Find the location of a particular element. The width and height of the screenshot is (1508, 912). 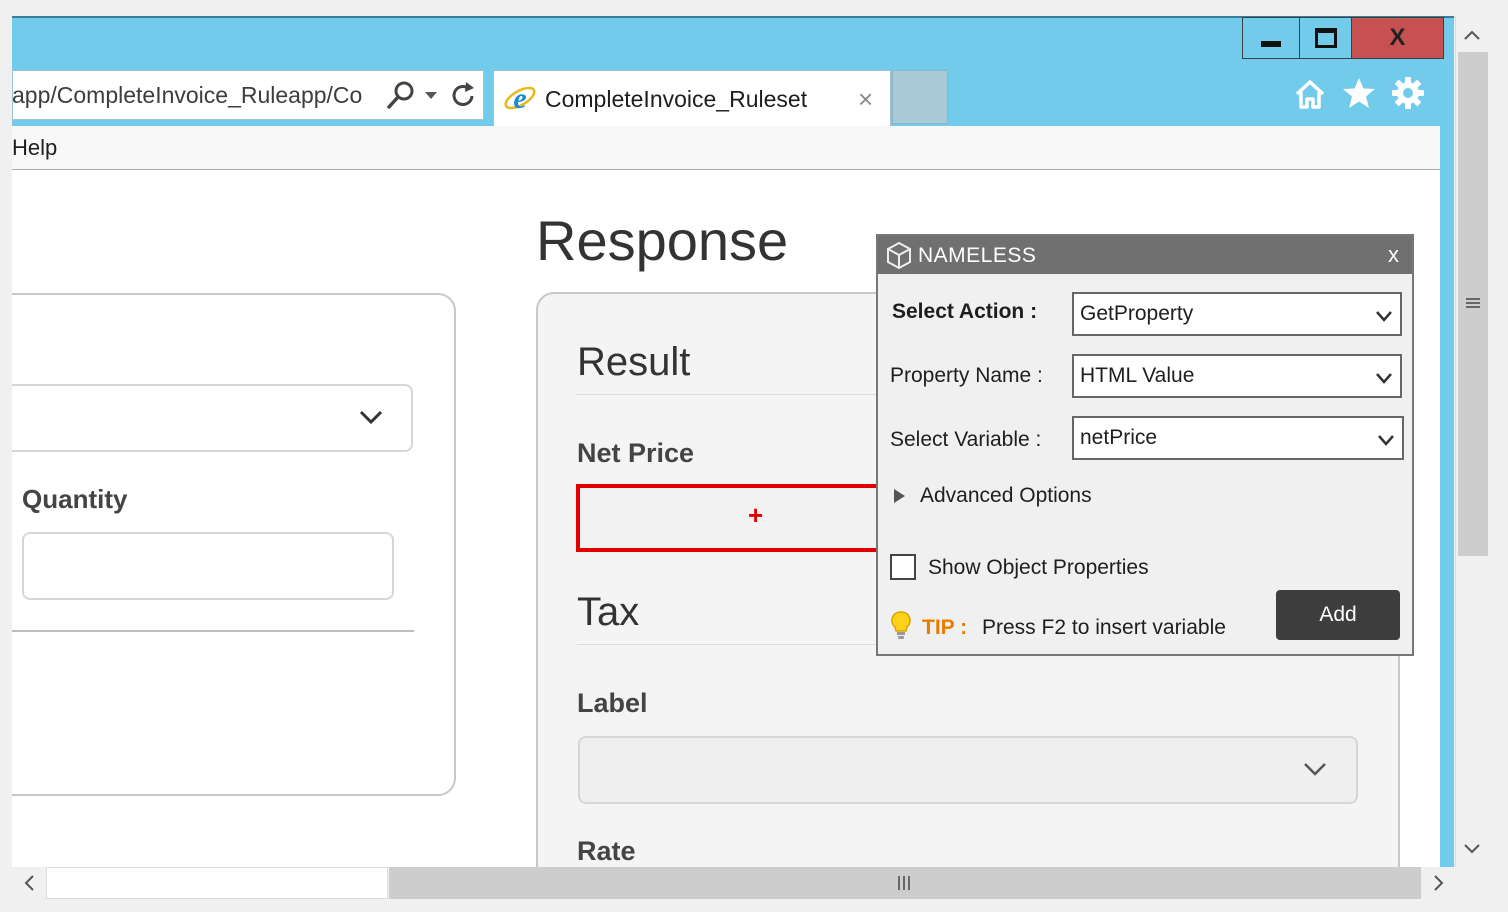

favorites-star-icon is located at coordinates (1359, 93).